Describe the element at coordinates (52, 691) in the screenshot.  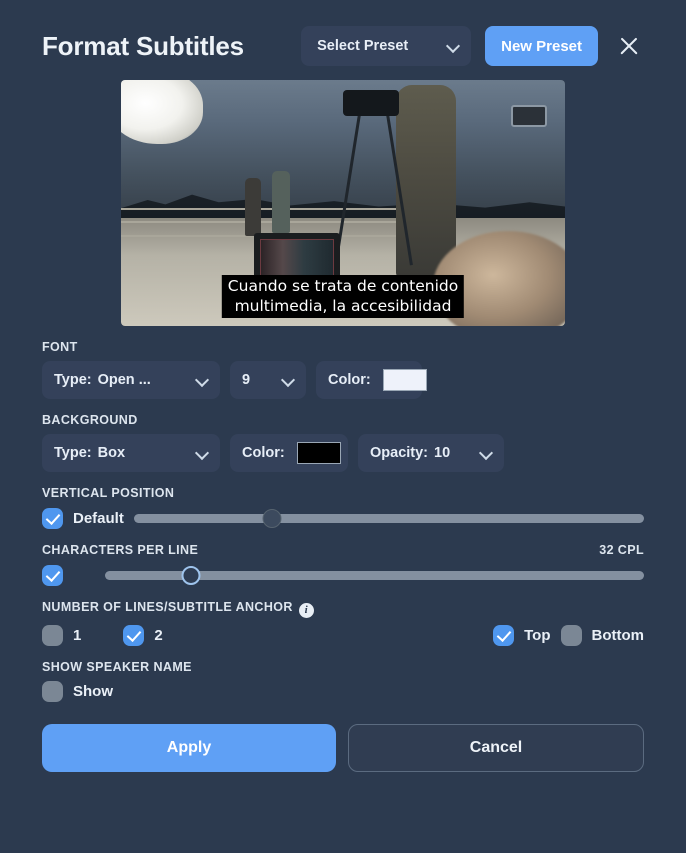
I see `show-speaker-name-checkbox` at that location.